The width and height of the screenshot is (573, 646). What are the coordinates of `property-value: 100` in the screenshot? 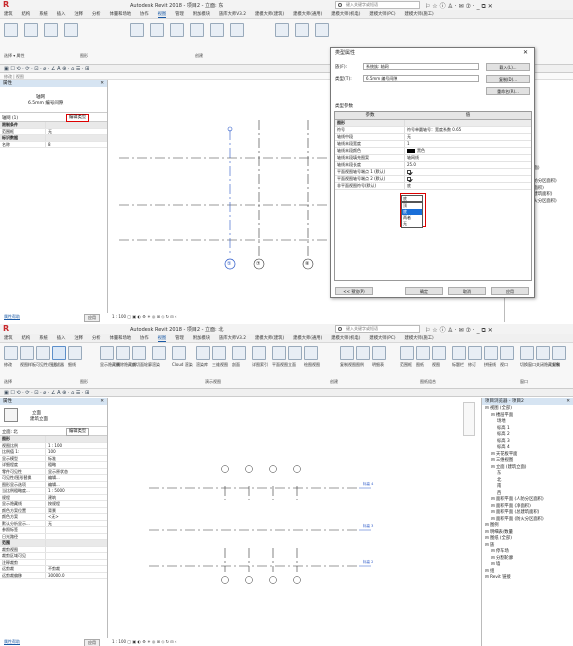 It's located at (76, 452).